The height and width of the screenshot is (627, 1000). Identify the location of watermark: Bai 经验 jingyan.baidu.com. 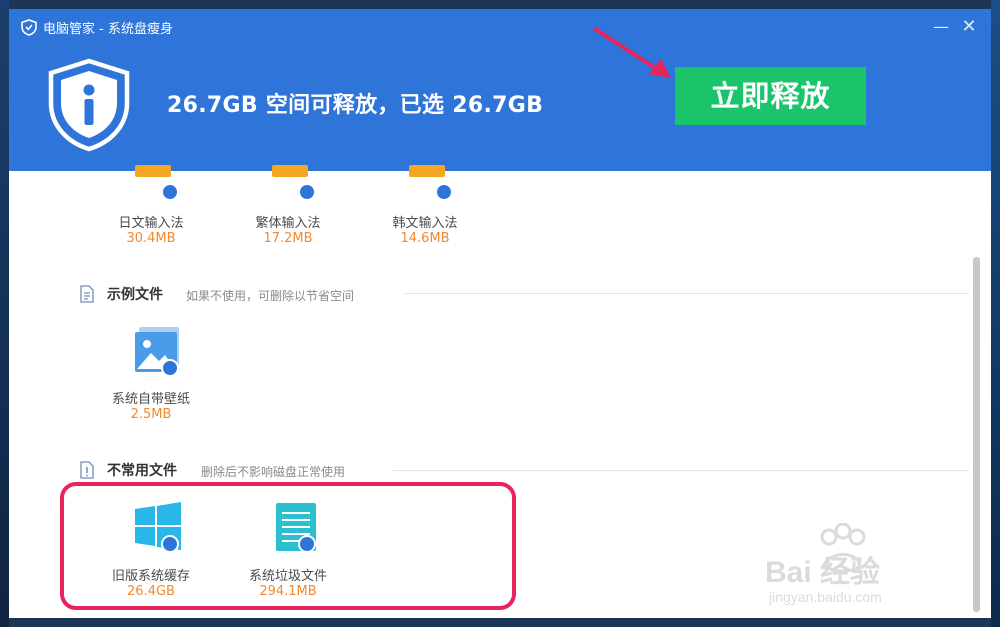
(862, 568).